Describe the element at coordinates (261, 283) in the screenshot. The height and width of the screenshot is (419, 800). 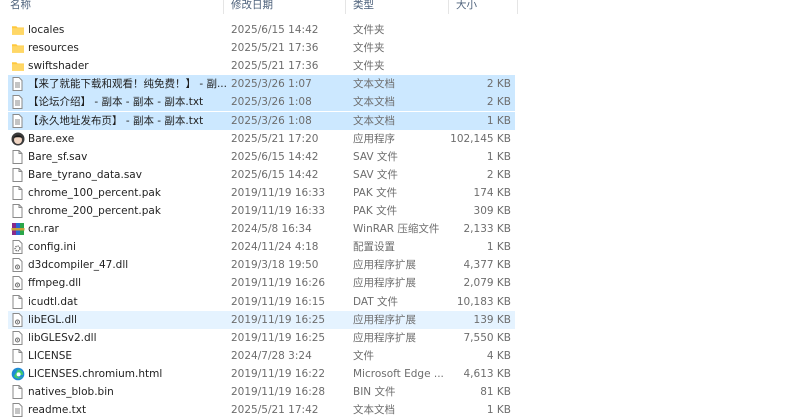
I see `file-row: ffmpeg.dll 2019/11/19 16:26 应用程序扩展 2,079 KB` at that location.